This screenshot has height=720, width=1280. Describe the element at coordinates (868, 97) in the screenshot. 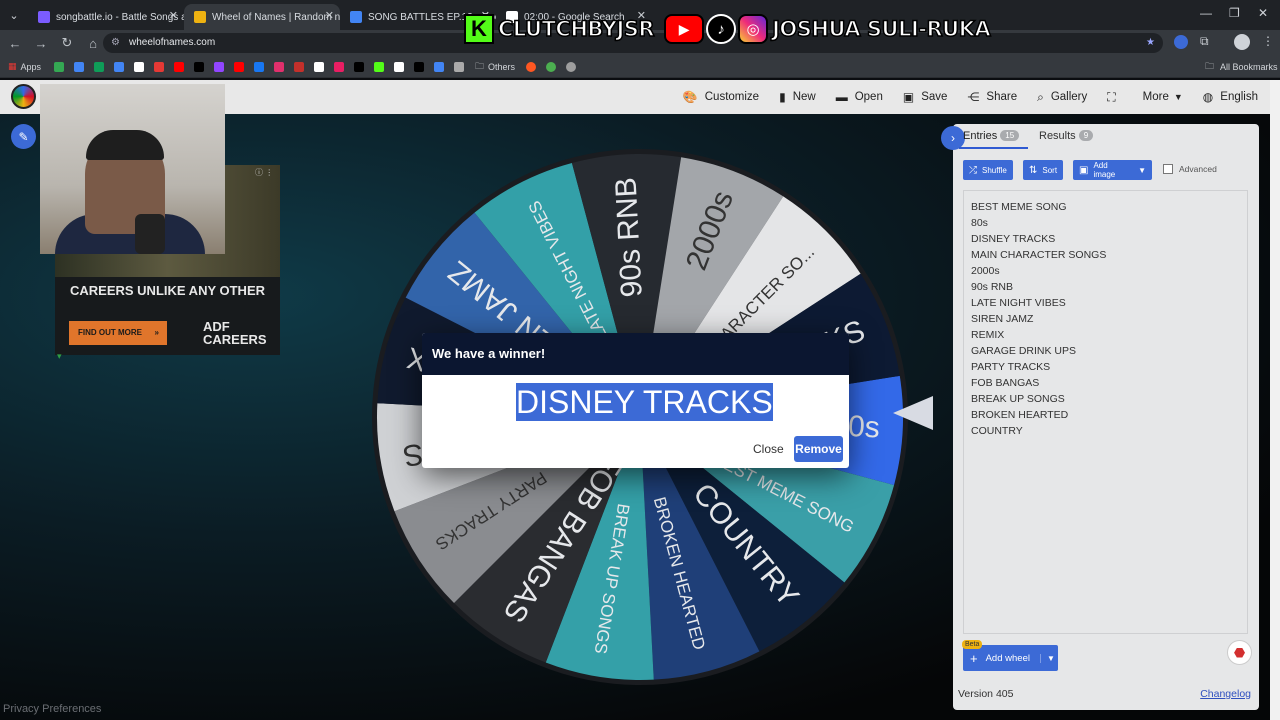

I see `open-label: Open` at that location.